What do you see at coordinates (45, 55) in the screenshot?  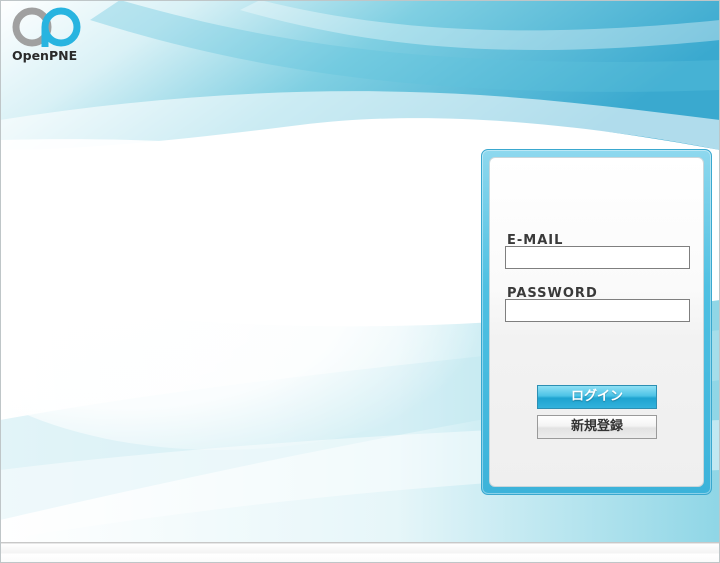 I see `logo-text: OpenPNE` at bounding box center [45, 55].